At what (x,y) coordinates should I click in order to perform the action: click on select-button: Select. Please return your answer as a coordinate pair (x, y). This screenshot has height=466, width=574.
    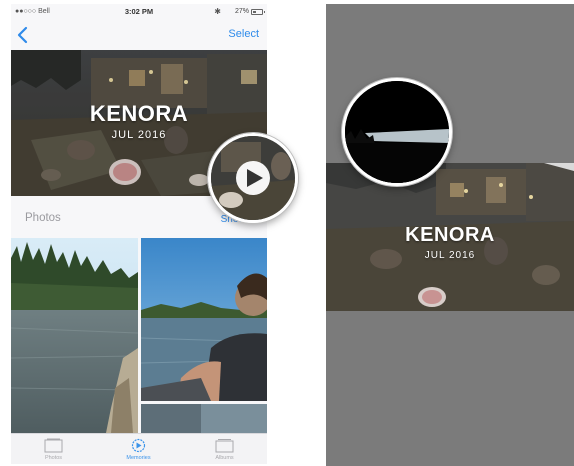
    Looking at the image, I should click on (243, 34).